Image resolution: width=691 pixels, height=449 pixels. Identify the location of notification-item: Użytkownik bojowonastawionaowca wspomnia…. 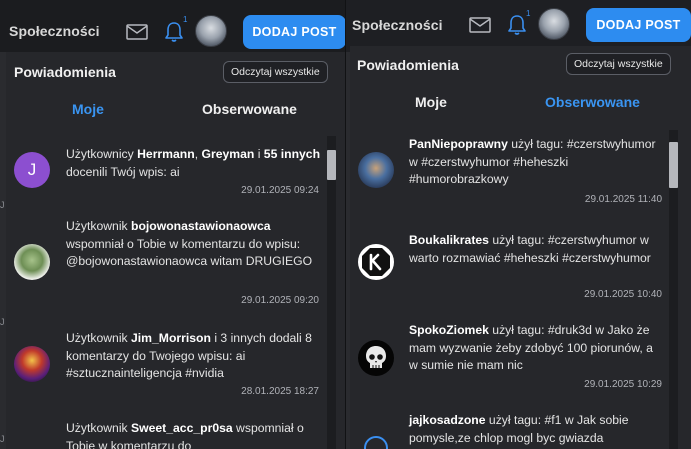
(175, 262).